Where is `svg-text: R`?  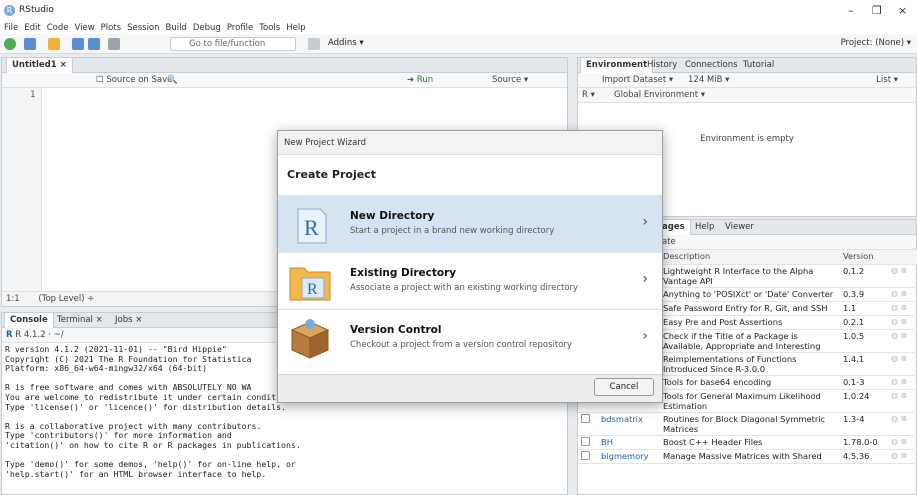
svg-text: R is located at coordinates (312, 289).